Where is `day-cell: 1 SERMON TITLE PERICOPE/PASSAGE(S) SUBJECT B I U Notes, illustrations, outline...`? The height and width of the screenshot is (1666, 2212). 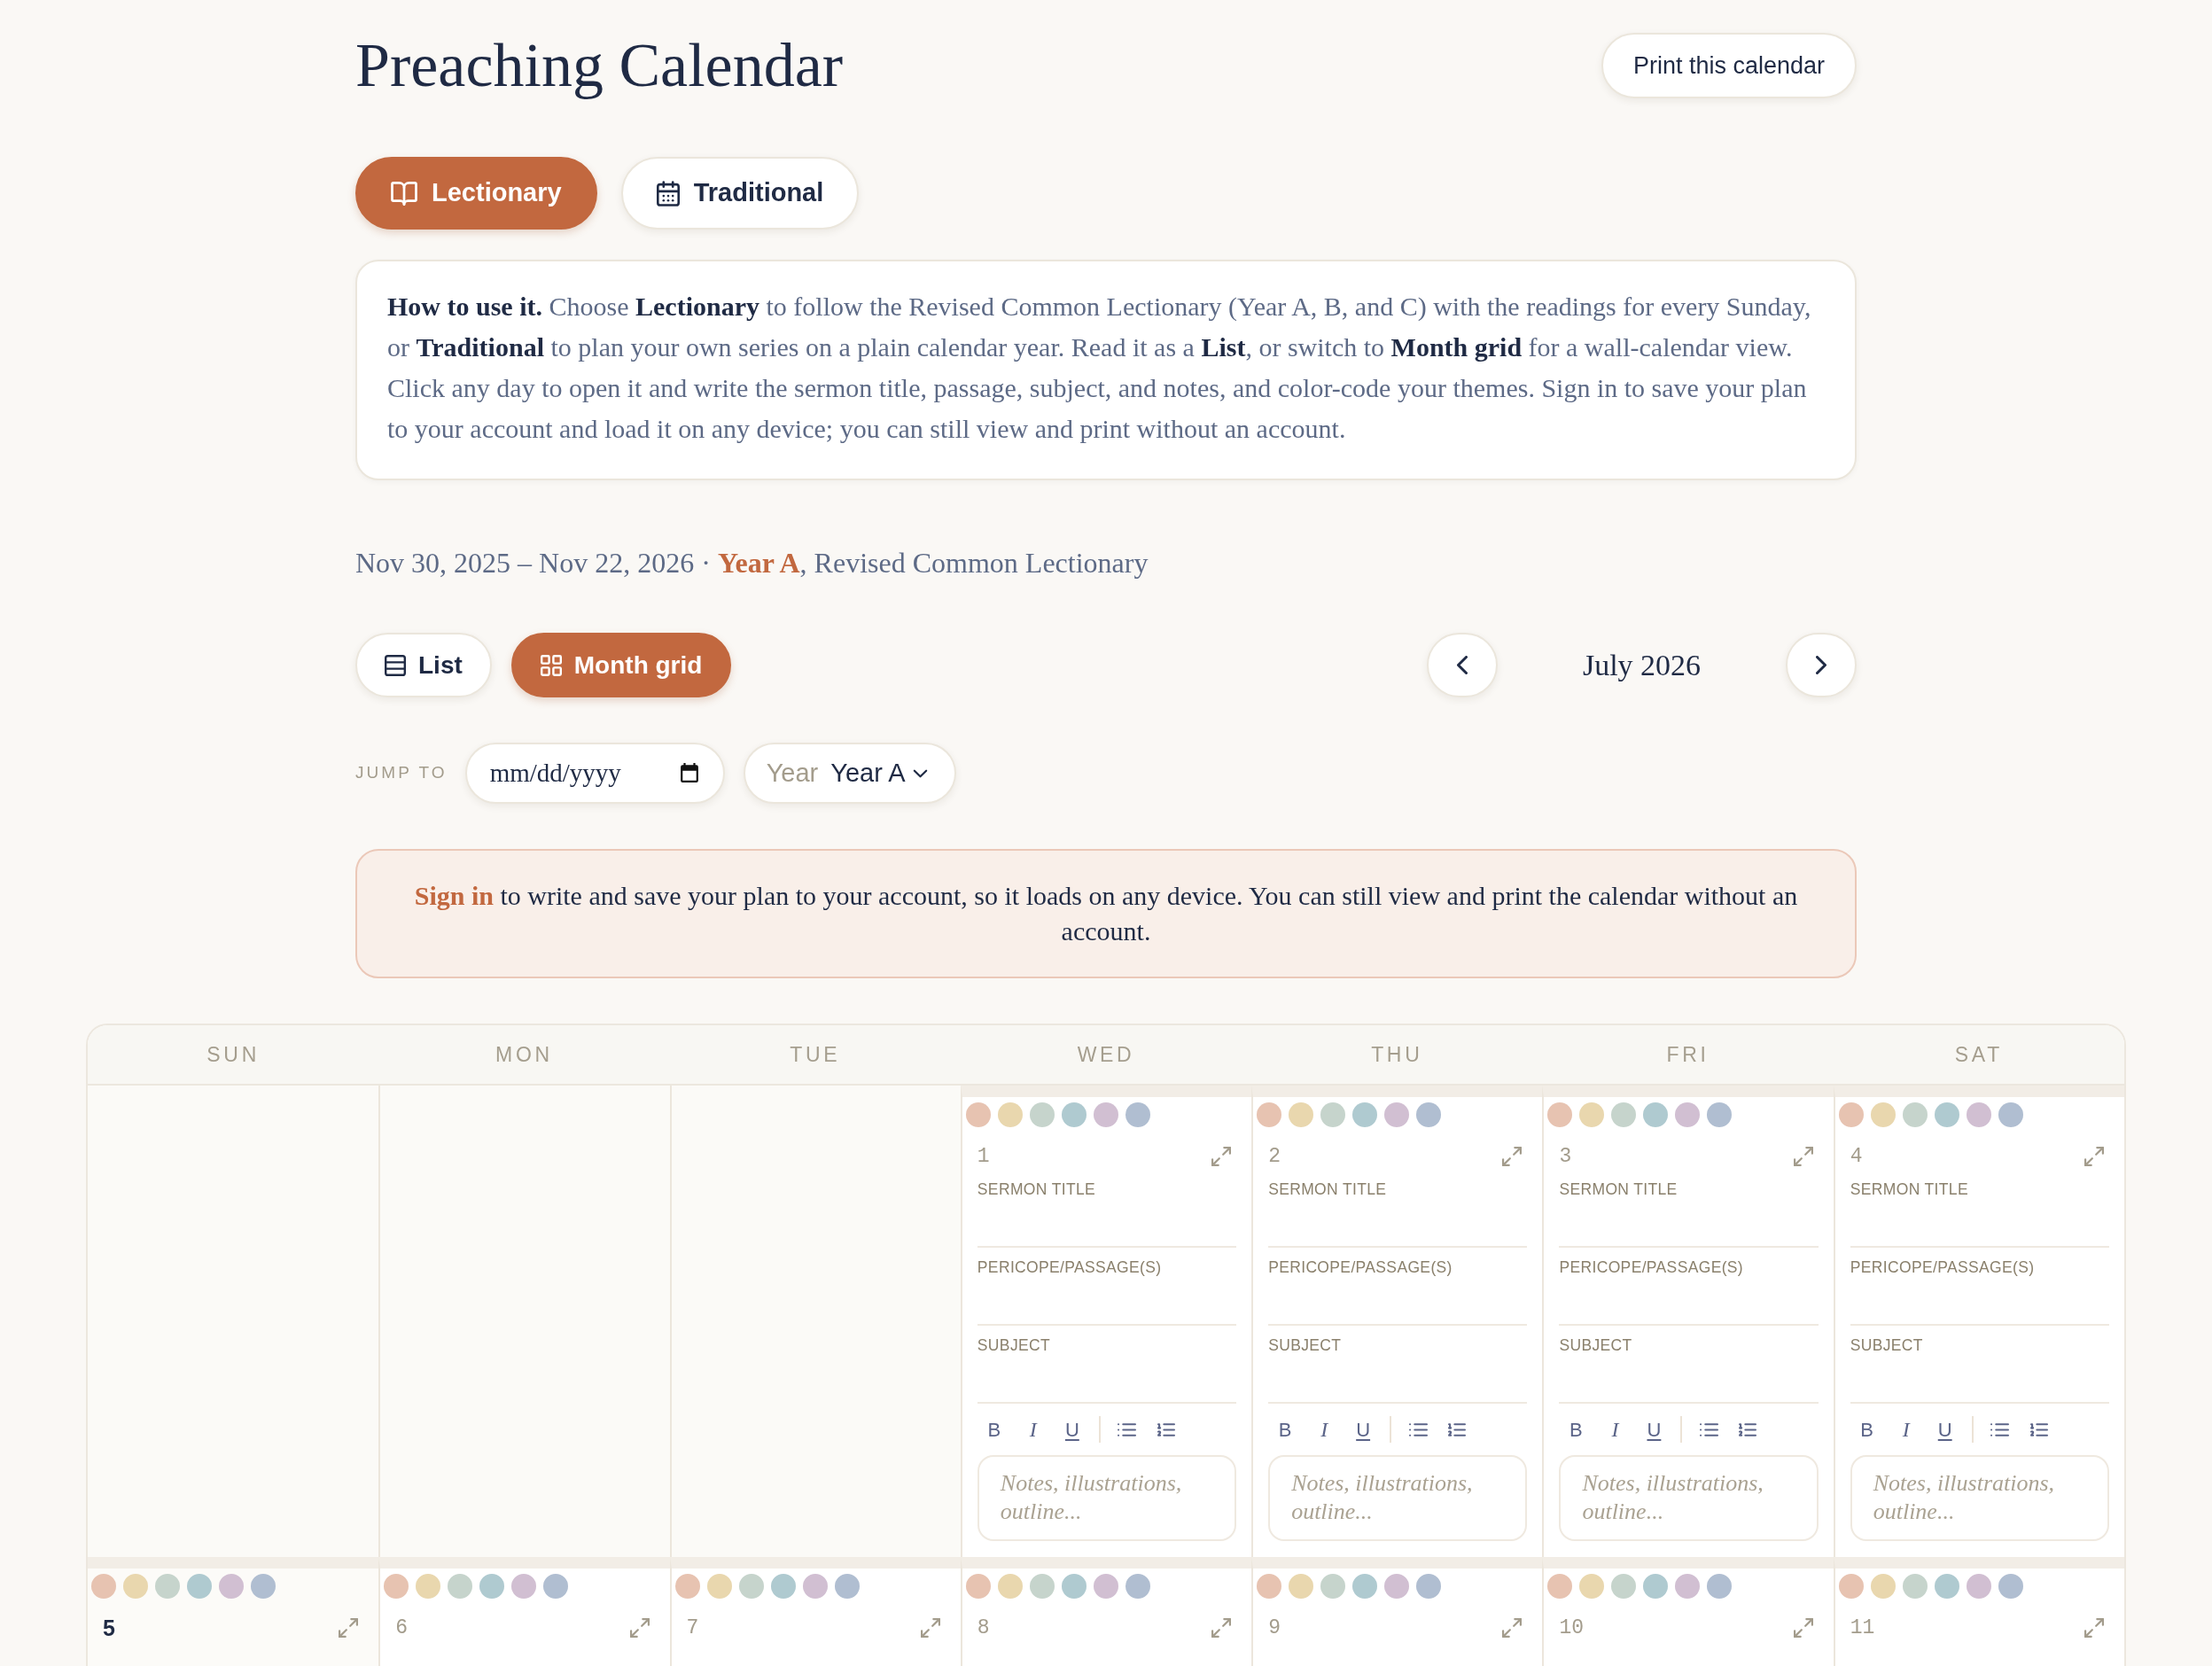
day-cell: 1 SERMON TITLE PERICOPE/PASSAGE(S) SUBJECT B I U Notes, illustrations, outline... is located at coordinates (1106, 1321).